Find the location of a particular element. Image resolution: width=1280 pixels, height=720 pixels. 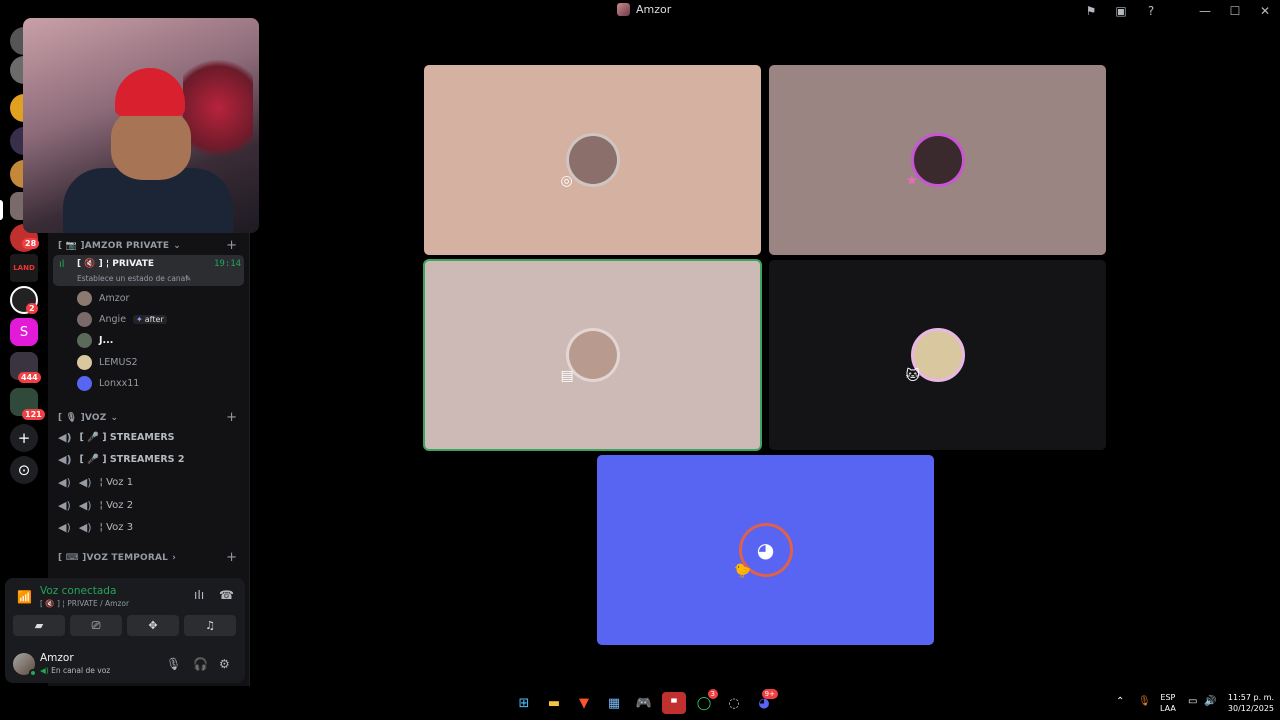

participant-avatar: ★ is located at coordinates (935, 161).